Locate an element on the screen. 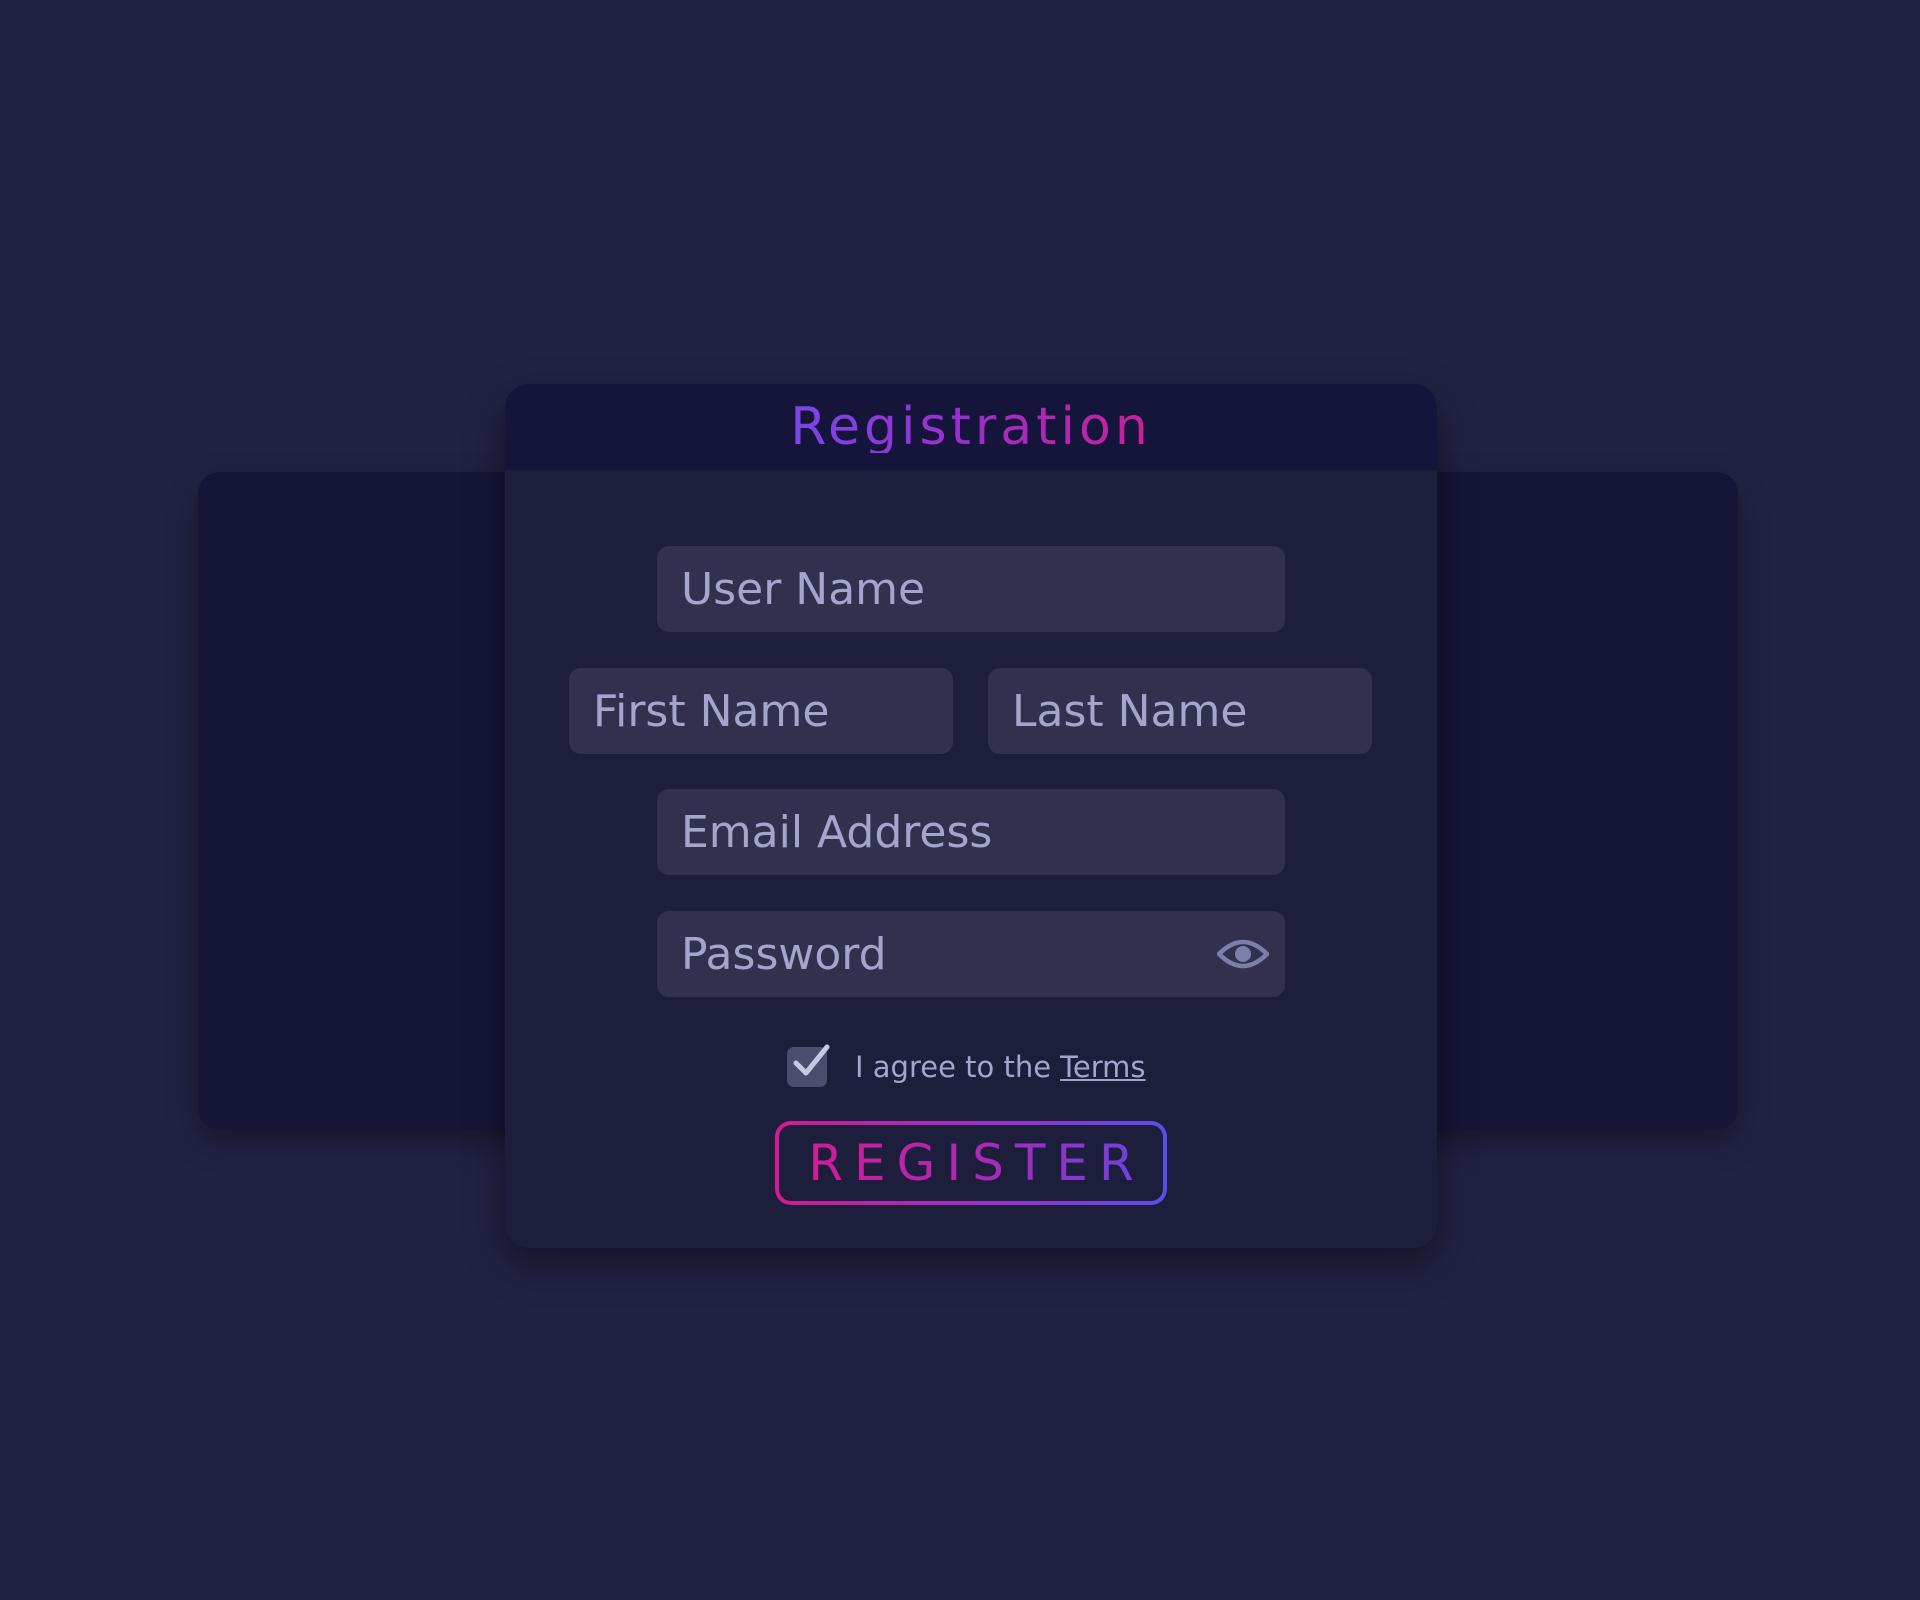 This screenshot has width=1920, height=1600. eye-icon-graphic is located at coordinates (1243, 954).